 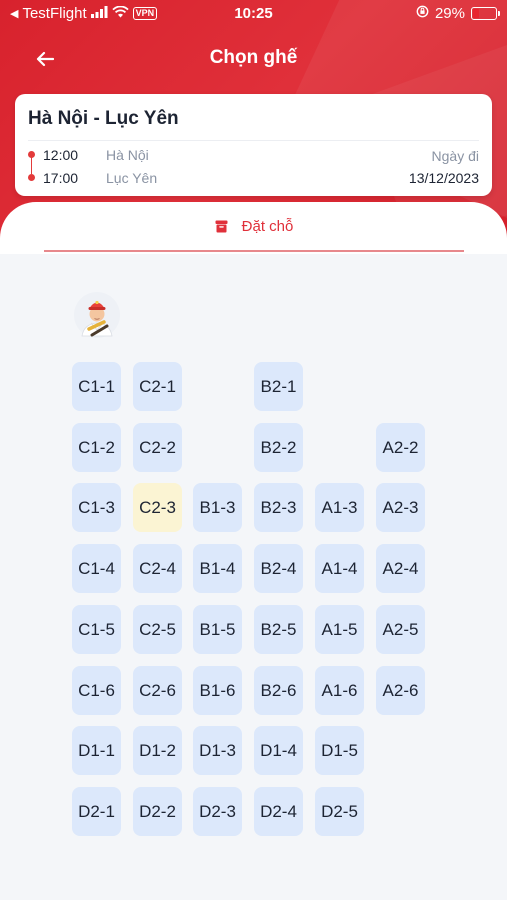 I want to click on seat-c2-4: C2-4, so click(x=157, y=568).